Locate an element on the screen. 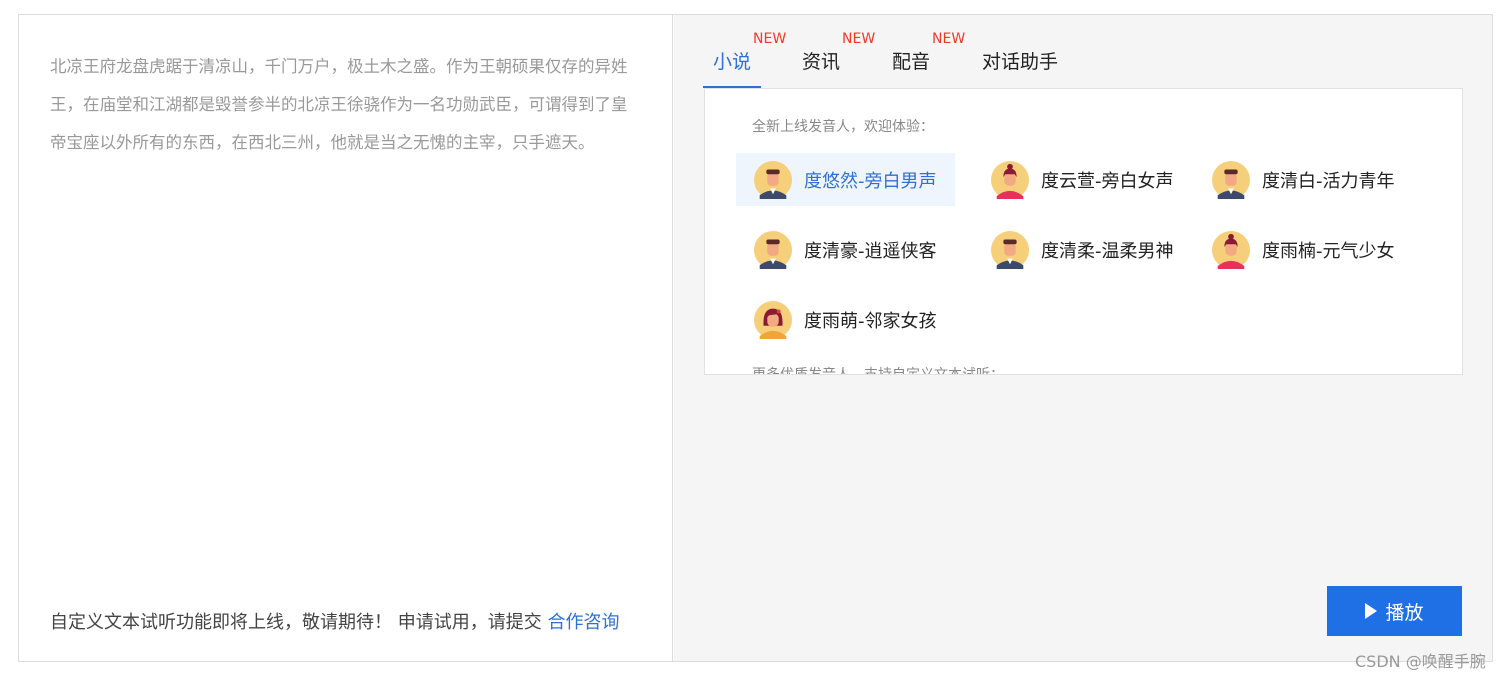 This screenshot has height=677, width=1507. voice-name: 度清白-活力青年 is located at coordinates (1328, 181).